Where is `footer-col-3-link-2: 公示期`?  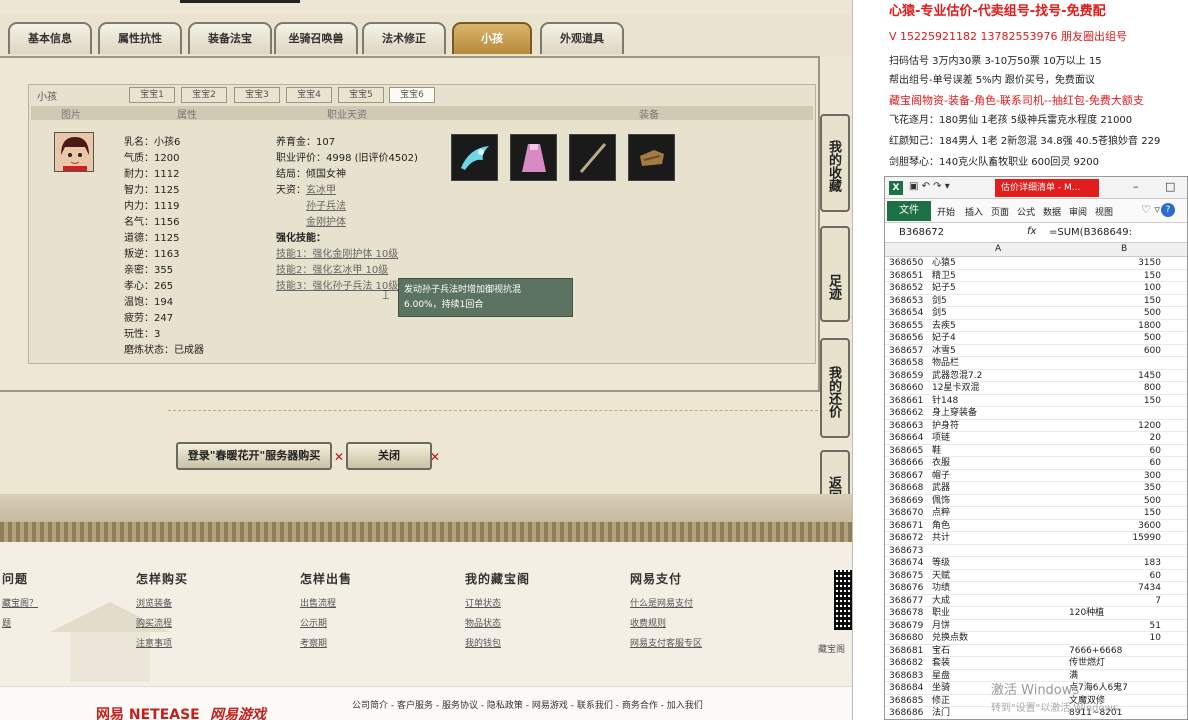 footer-col-3-link-2: 公示期 is located at coordinates (313, 622).